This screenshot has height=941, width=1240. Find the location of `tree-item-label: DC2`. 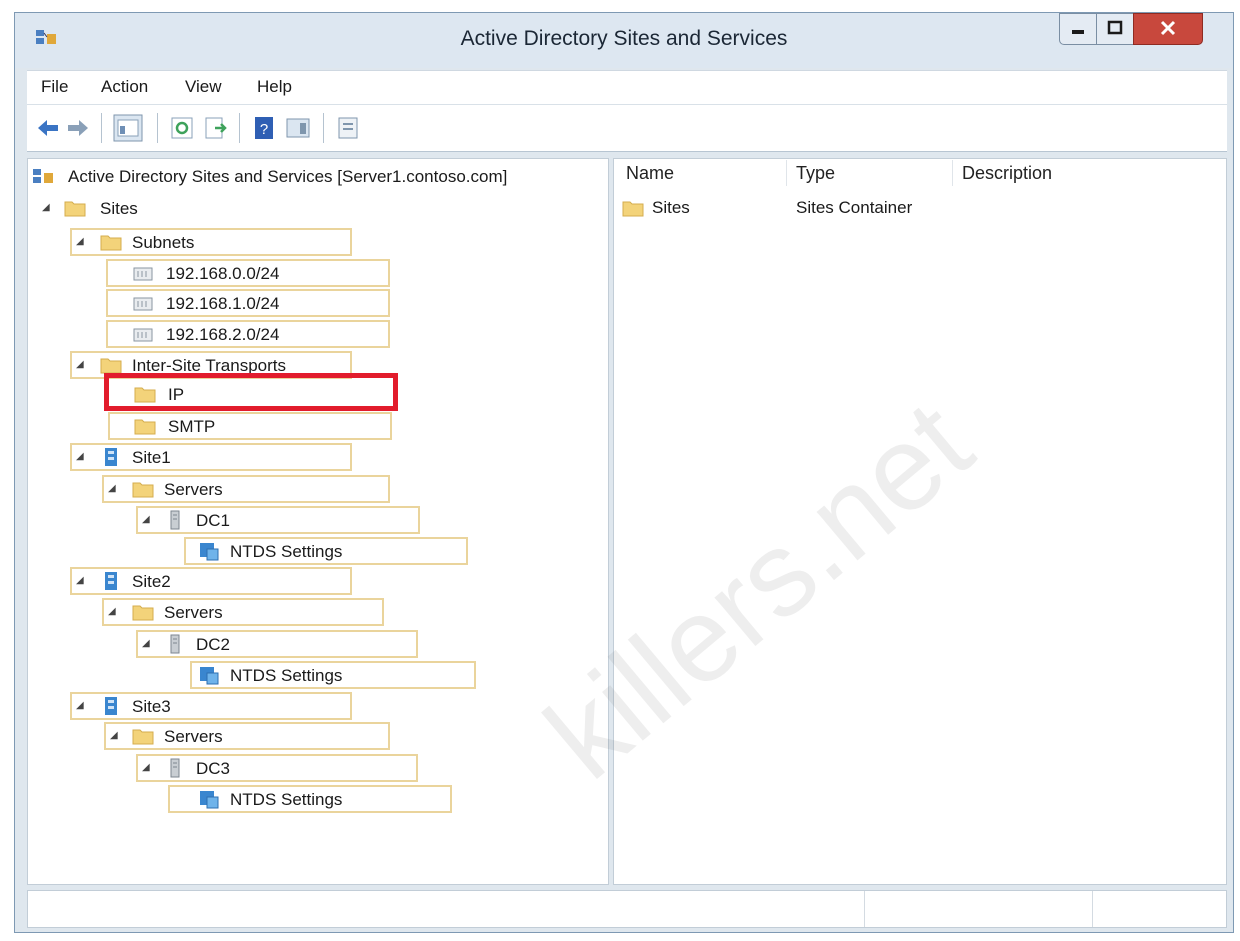

tree-item-label: DC2 is located at coordinates (213, 644).